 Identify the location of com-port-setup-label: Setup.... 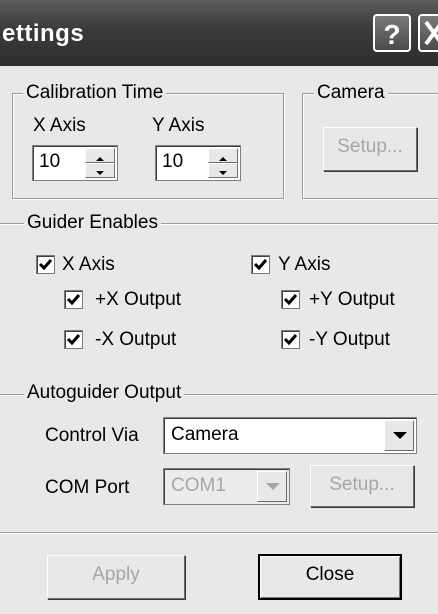
(362, 484).